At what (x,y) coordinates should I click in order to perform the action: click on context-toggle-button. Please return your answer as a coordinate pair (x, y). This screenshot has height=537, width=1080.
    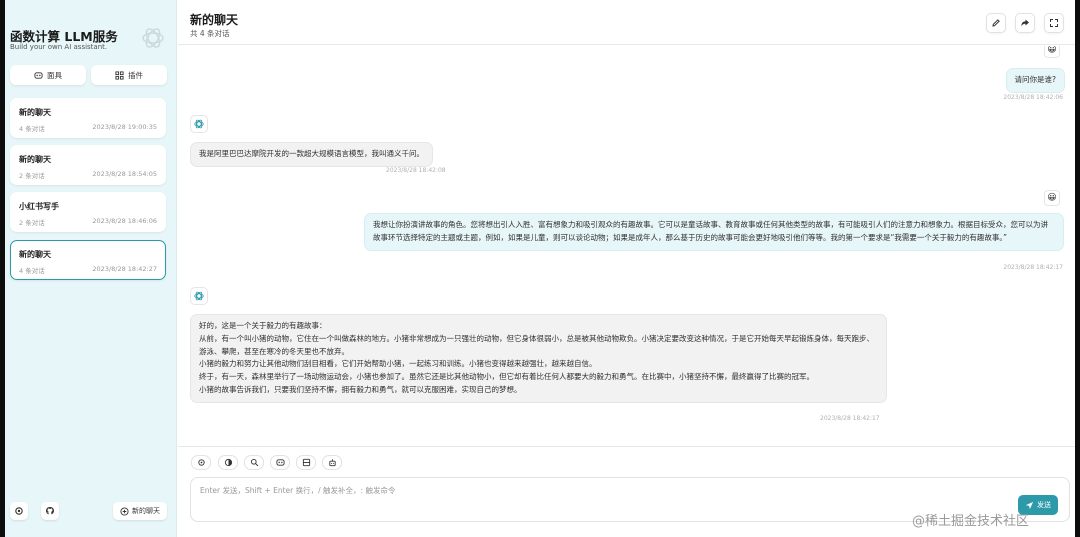
    Looking at the image, I should click on (306, 462).